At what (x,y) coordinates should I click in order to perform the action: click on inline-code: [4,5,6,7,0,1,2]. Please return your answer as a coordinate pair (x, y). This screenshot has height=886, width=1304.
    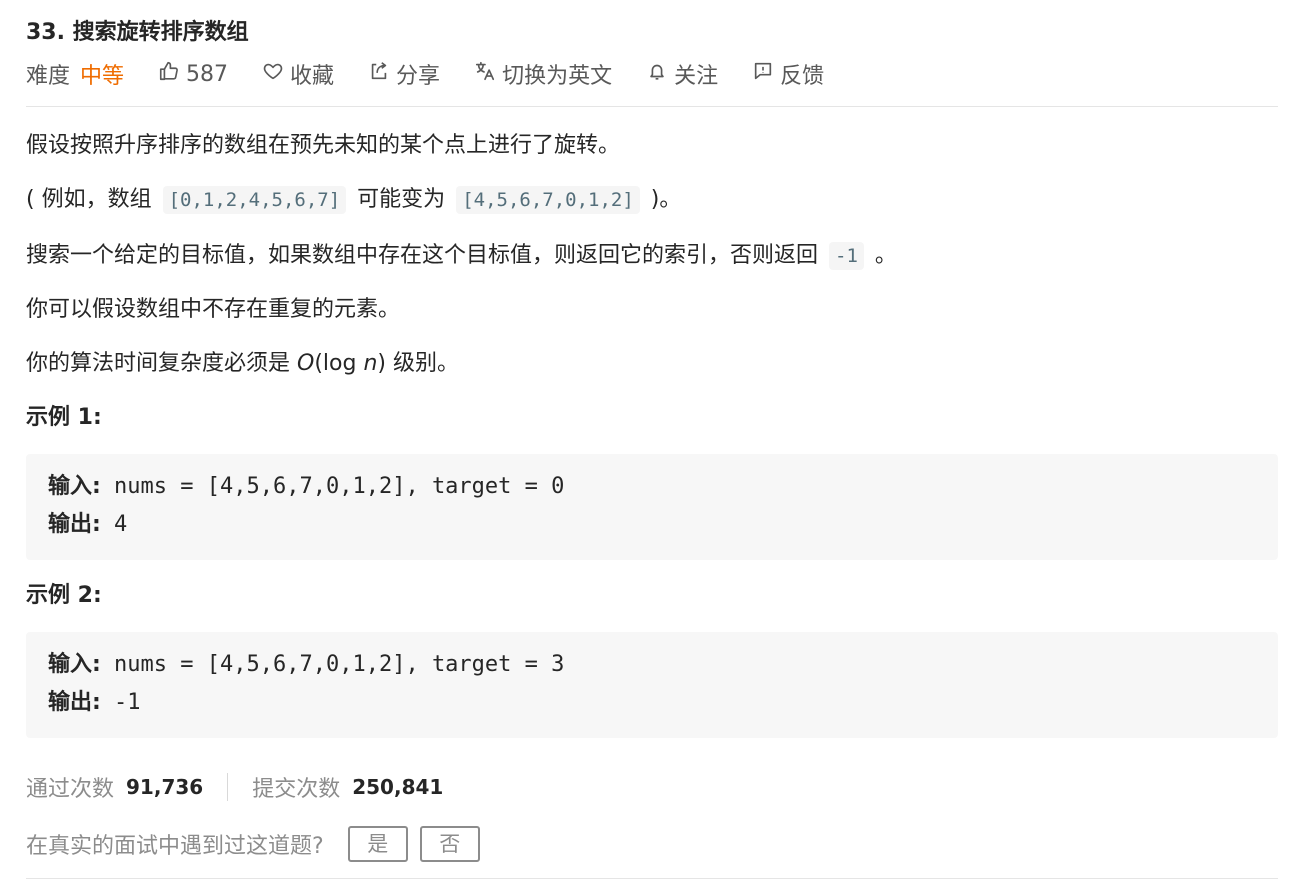
    Looking at the image, I should click on (548, 200).